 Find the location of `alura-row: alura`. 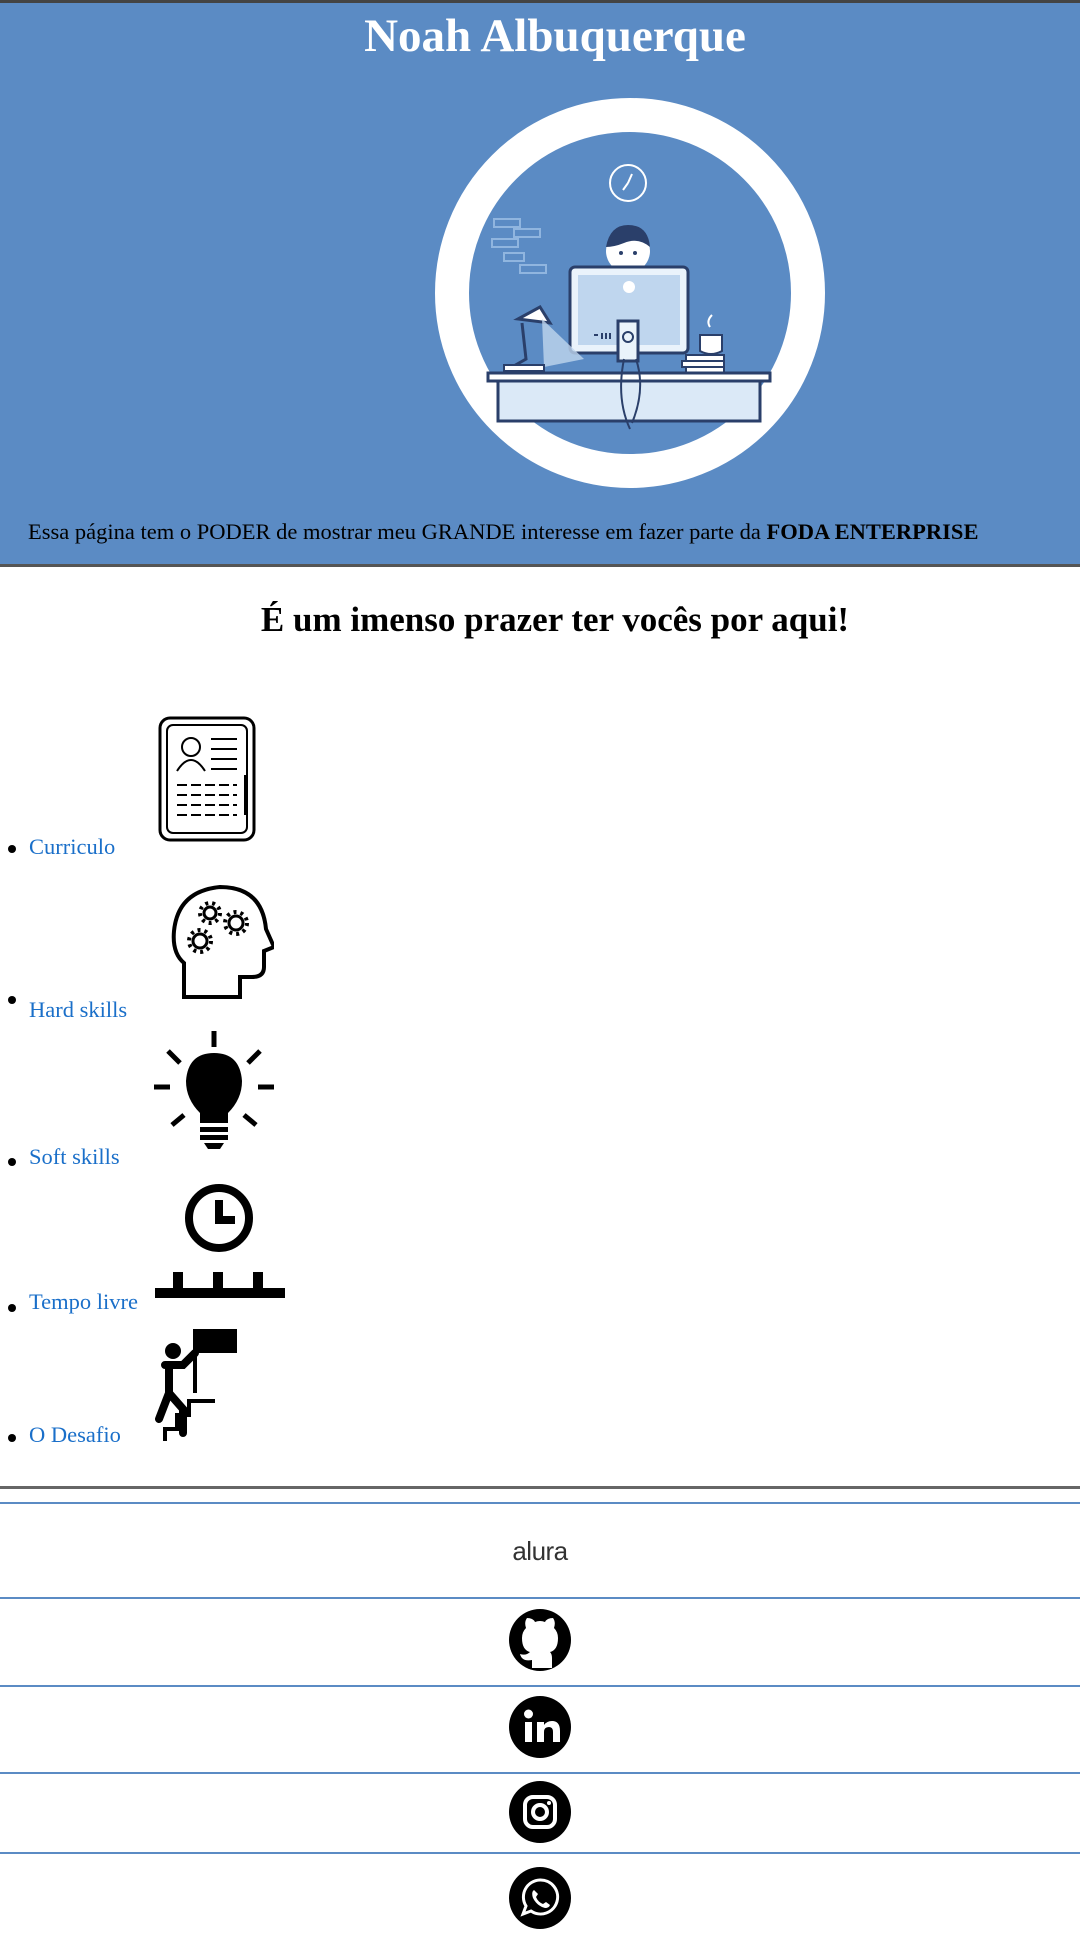

alura-row: alura is located at coordinates (540, 1551).